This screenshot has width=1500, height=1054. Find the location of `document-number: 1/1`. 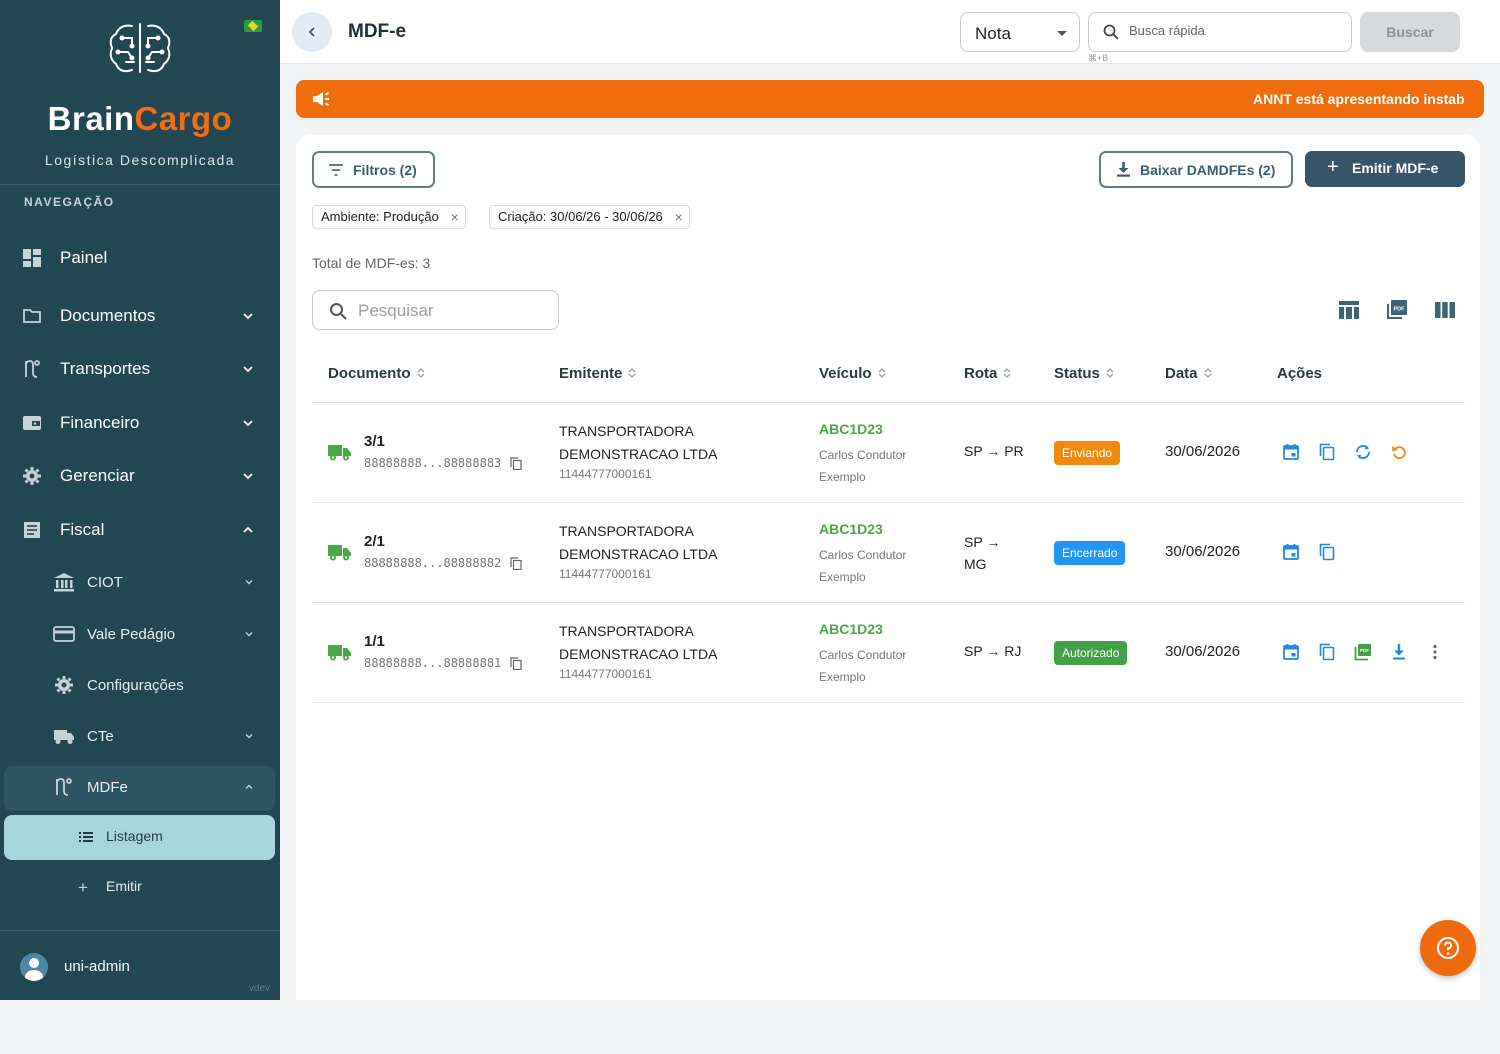

document-number: 1/1 is located at coordinates (374, 641).